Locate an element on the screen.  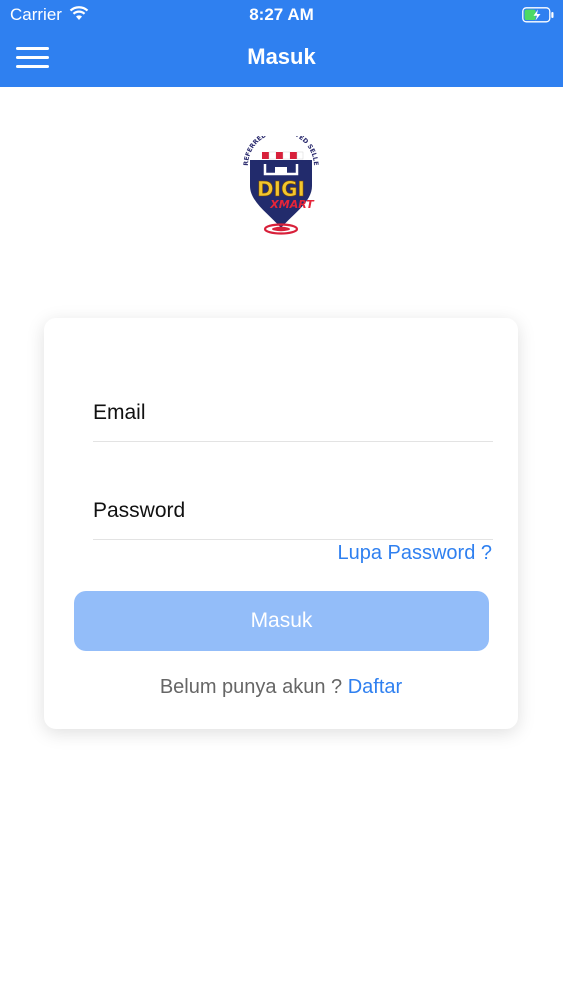
register-prompt-text: Belum punya akun ? is located at coordinates (251, 687).